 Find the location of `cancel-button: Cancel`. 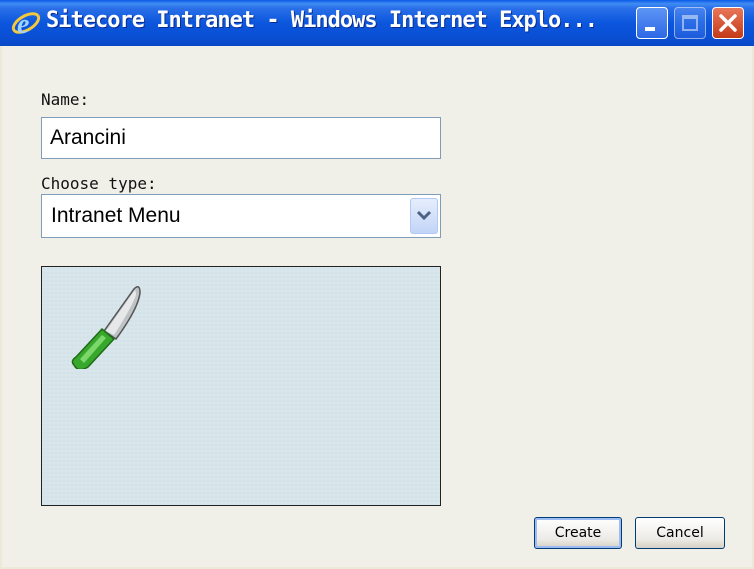

cancel-button: Cancel is located at coordinates (680, 533).